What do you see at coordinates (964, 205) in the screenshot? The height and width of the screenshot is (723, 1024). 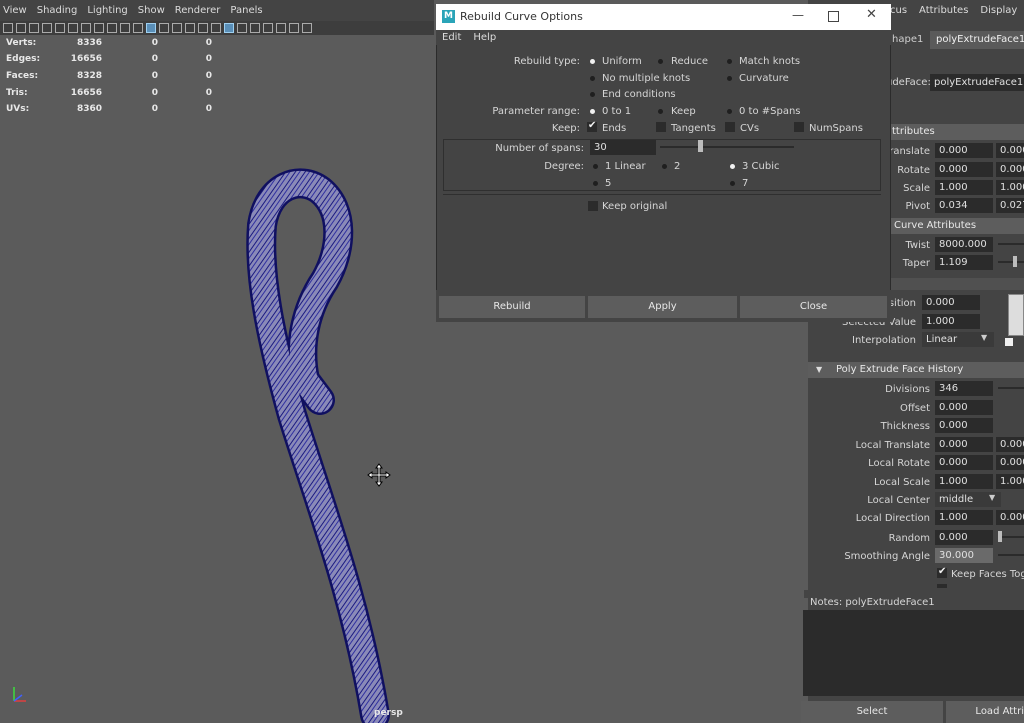 I see `pivot-x-field: 0.034` at bounding box center [964, 205].